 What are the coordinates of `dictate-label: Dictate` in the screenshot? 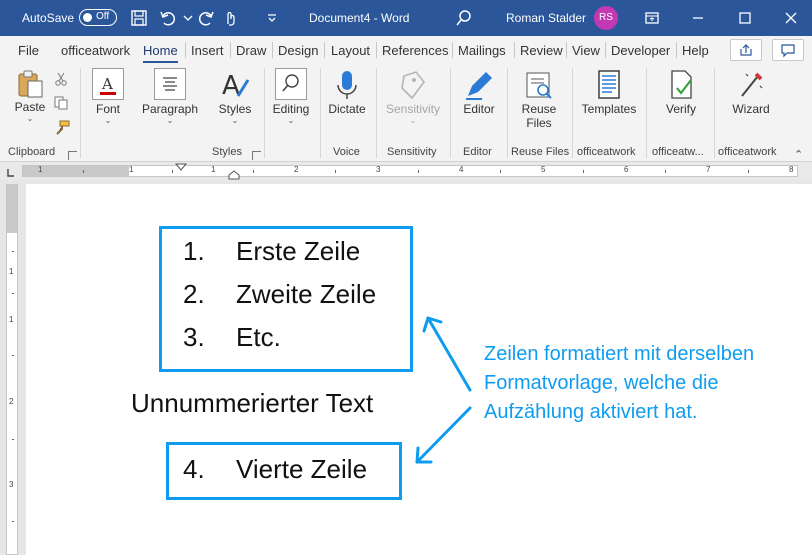 It's located at (347, 109).